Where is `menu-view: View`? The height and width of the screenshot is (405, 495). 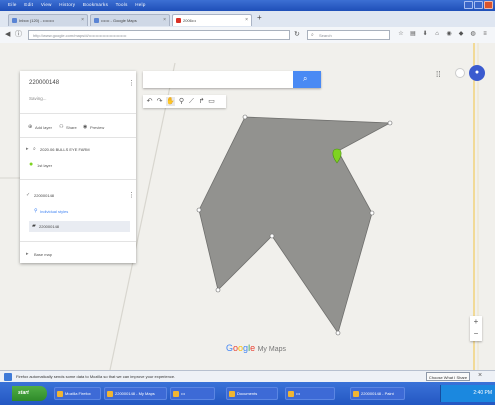
menu-view: View is located at coordinates (46, 4).